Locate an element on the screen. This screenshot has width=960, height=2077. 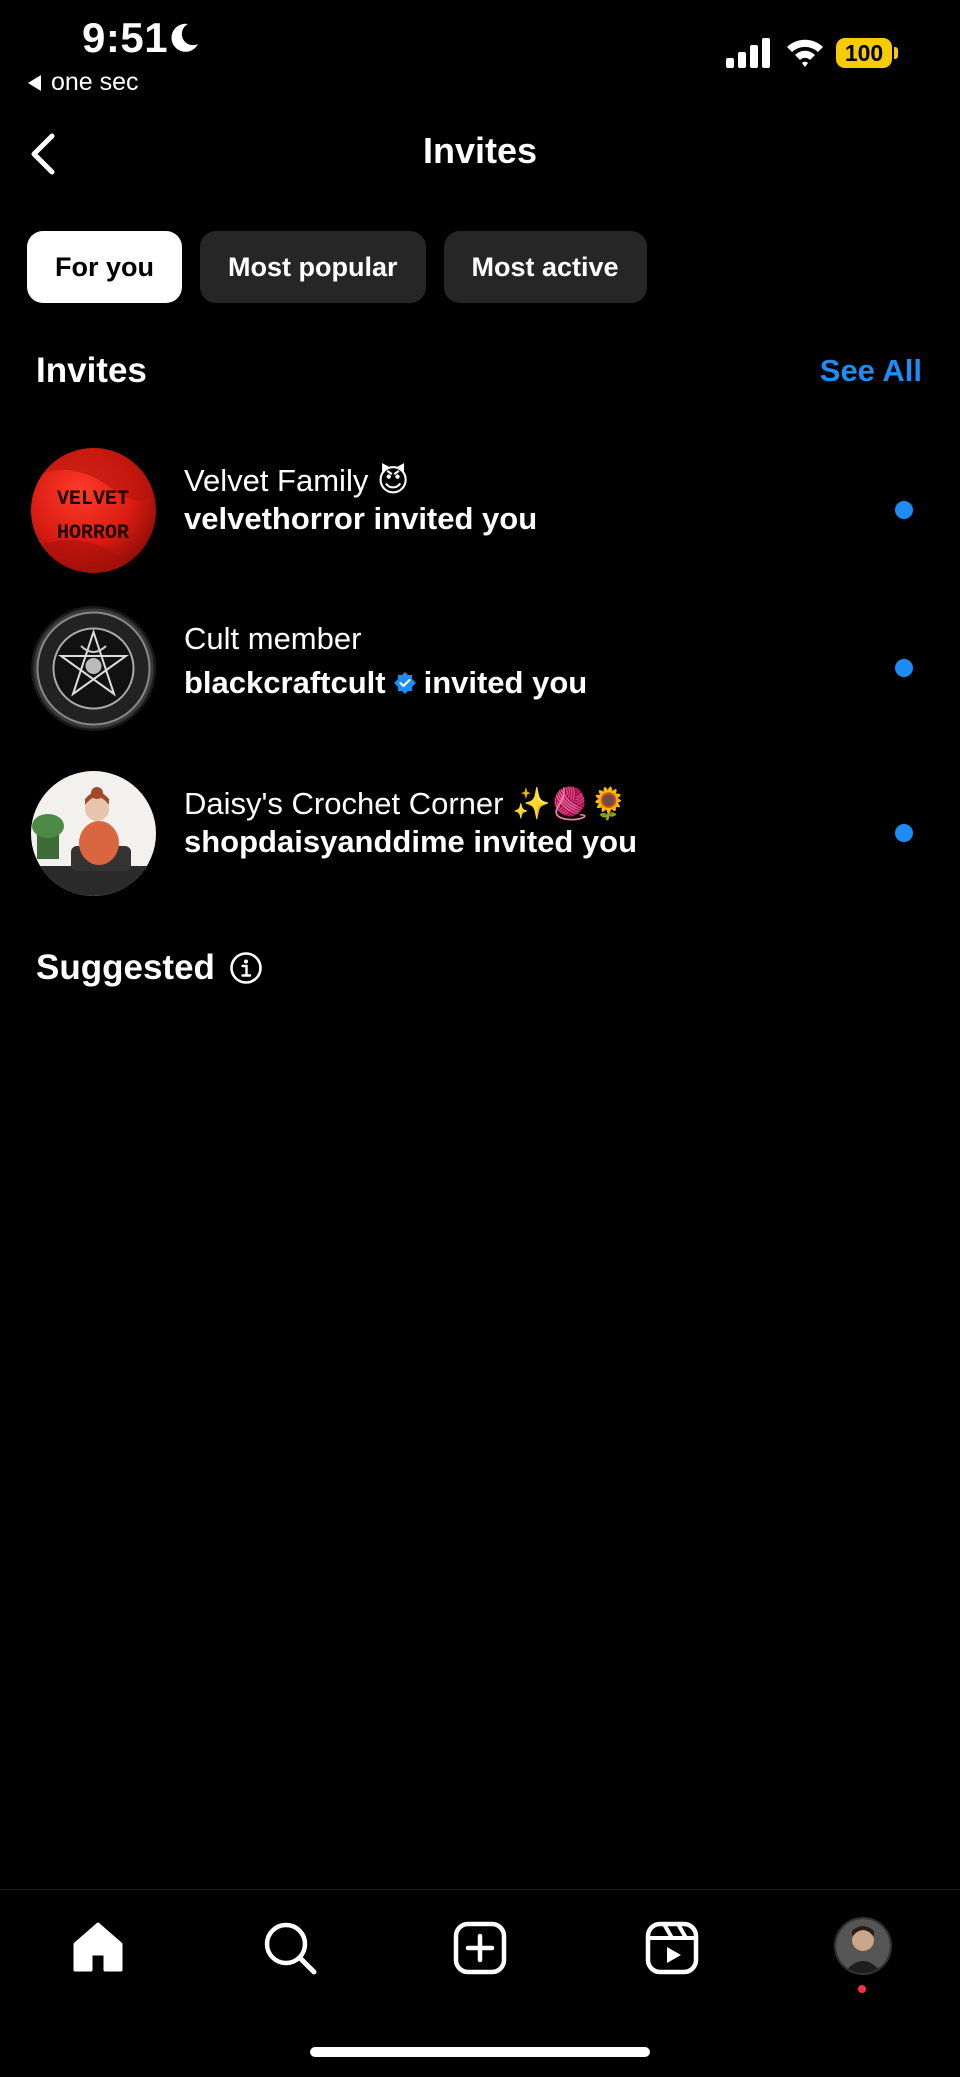
avatar-text-velvet: VELVET is located at coordinates (93, 499).